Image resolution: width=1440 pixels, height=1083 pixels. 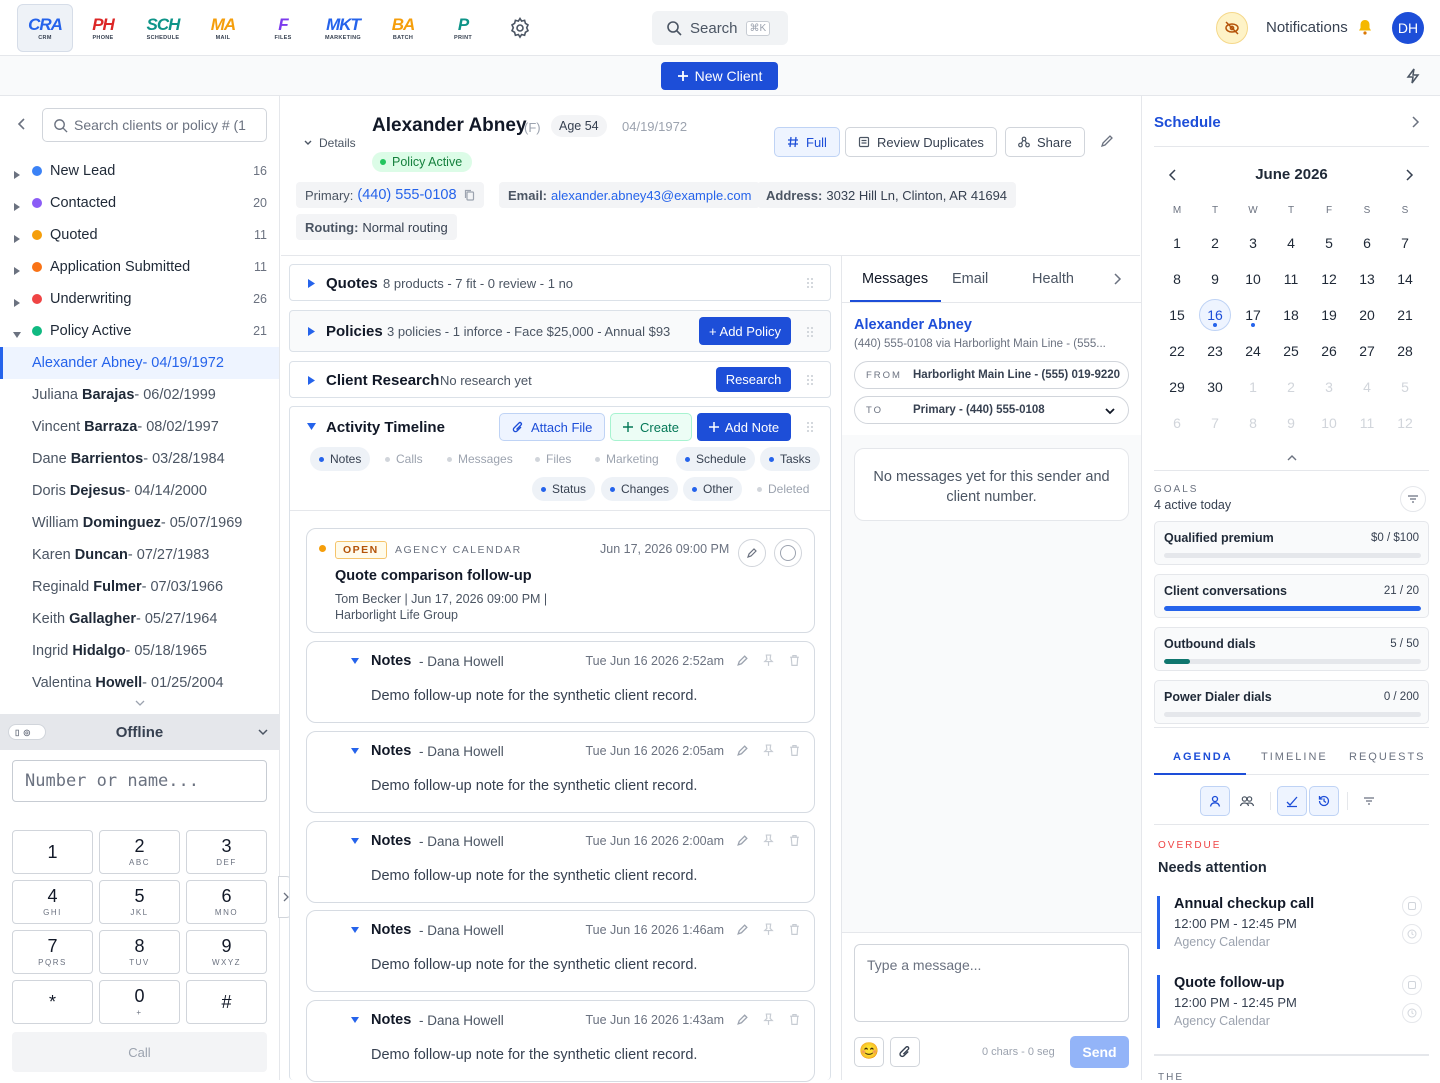 I want to click on gear-icon, so click(x=520, y=28).